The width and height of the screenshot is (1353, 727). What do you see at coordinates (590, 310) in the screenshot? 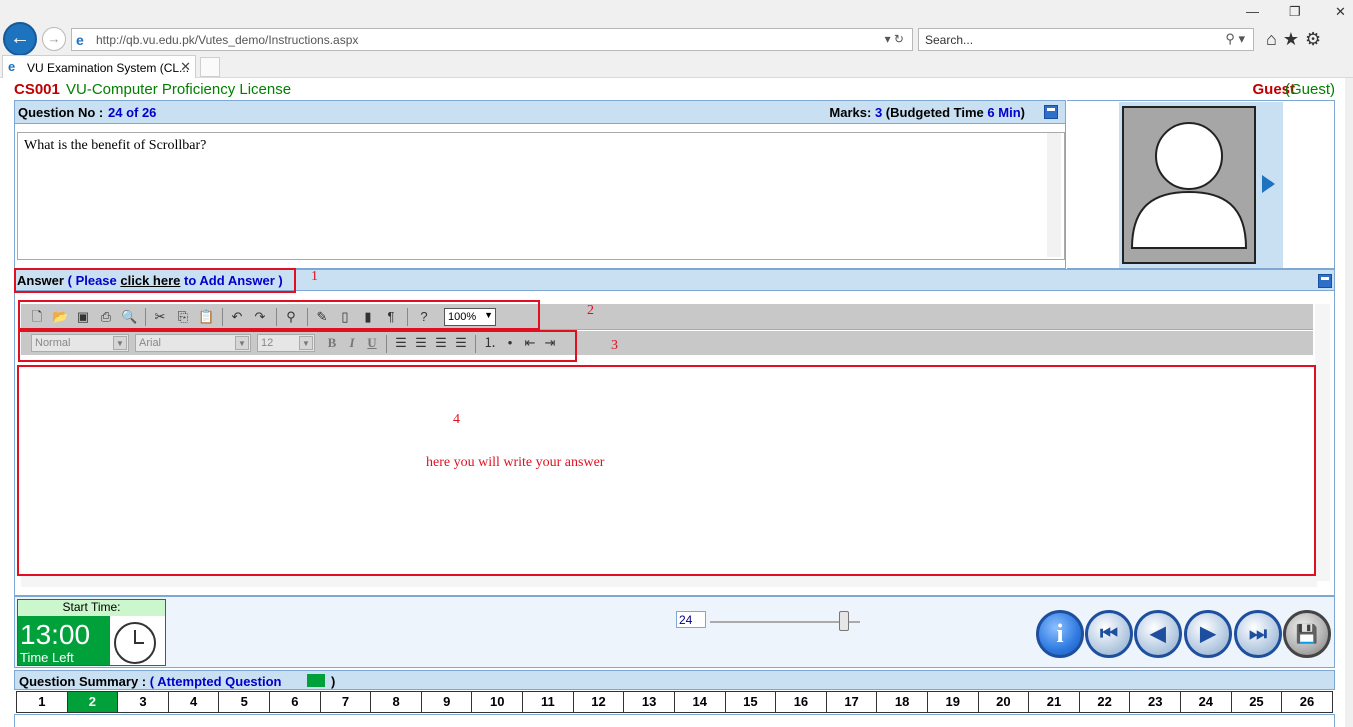
I see `annotation-label-2: 2` at bounding box center [590, 310].